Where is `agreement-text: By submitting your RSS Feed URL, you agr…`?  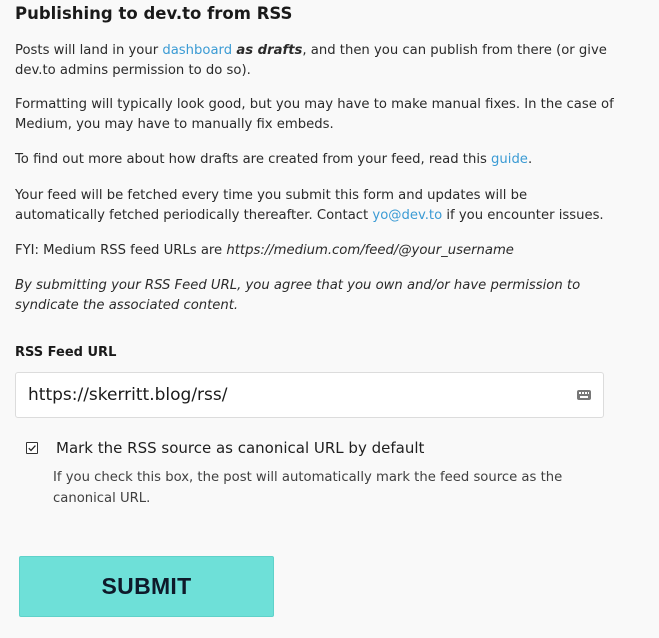 agreement-text: By submitting your RSS Feed URL, you agr… is located at coordinates (298, 295).